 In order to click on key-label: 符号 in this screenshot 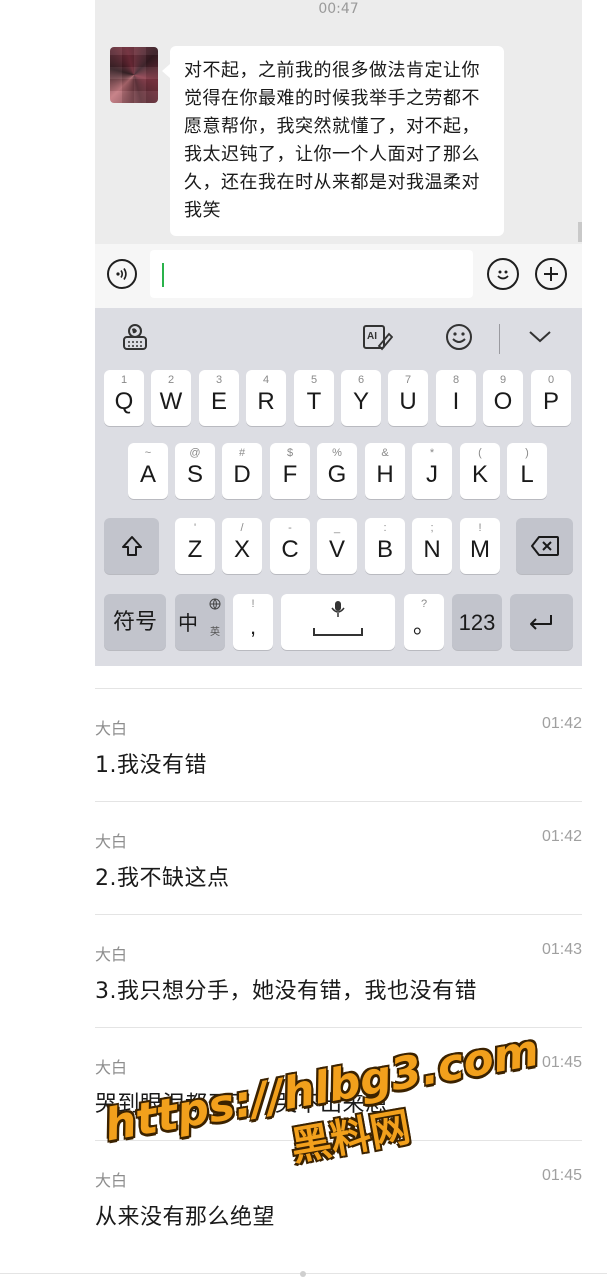, I will do `click(134, 621)`.